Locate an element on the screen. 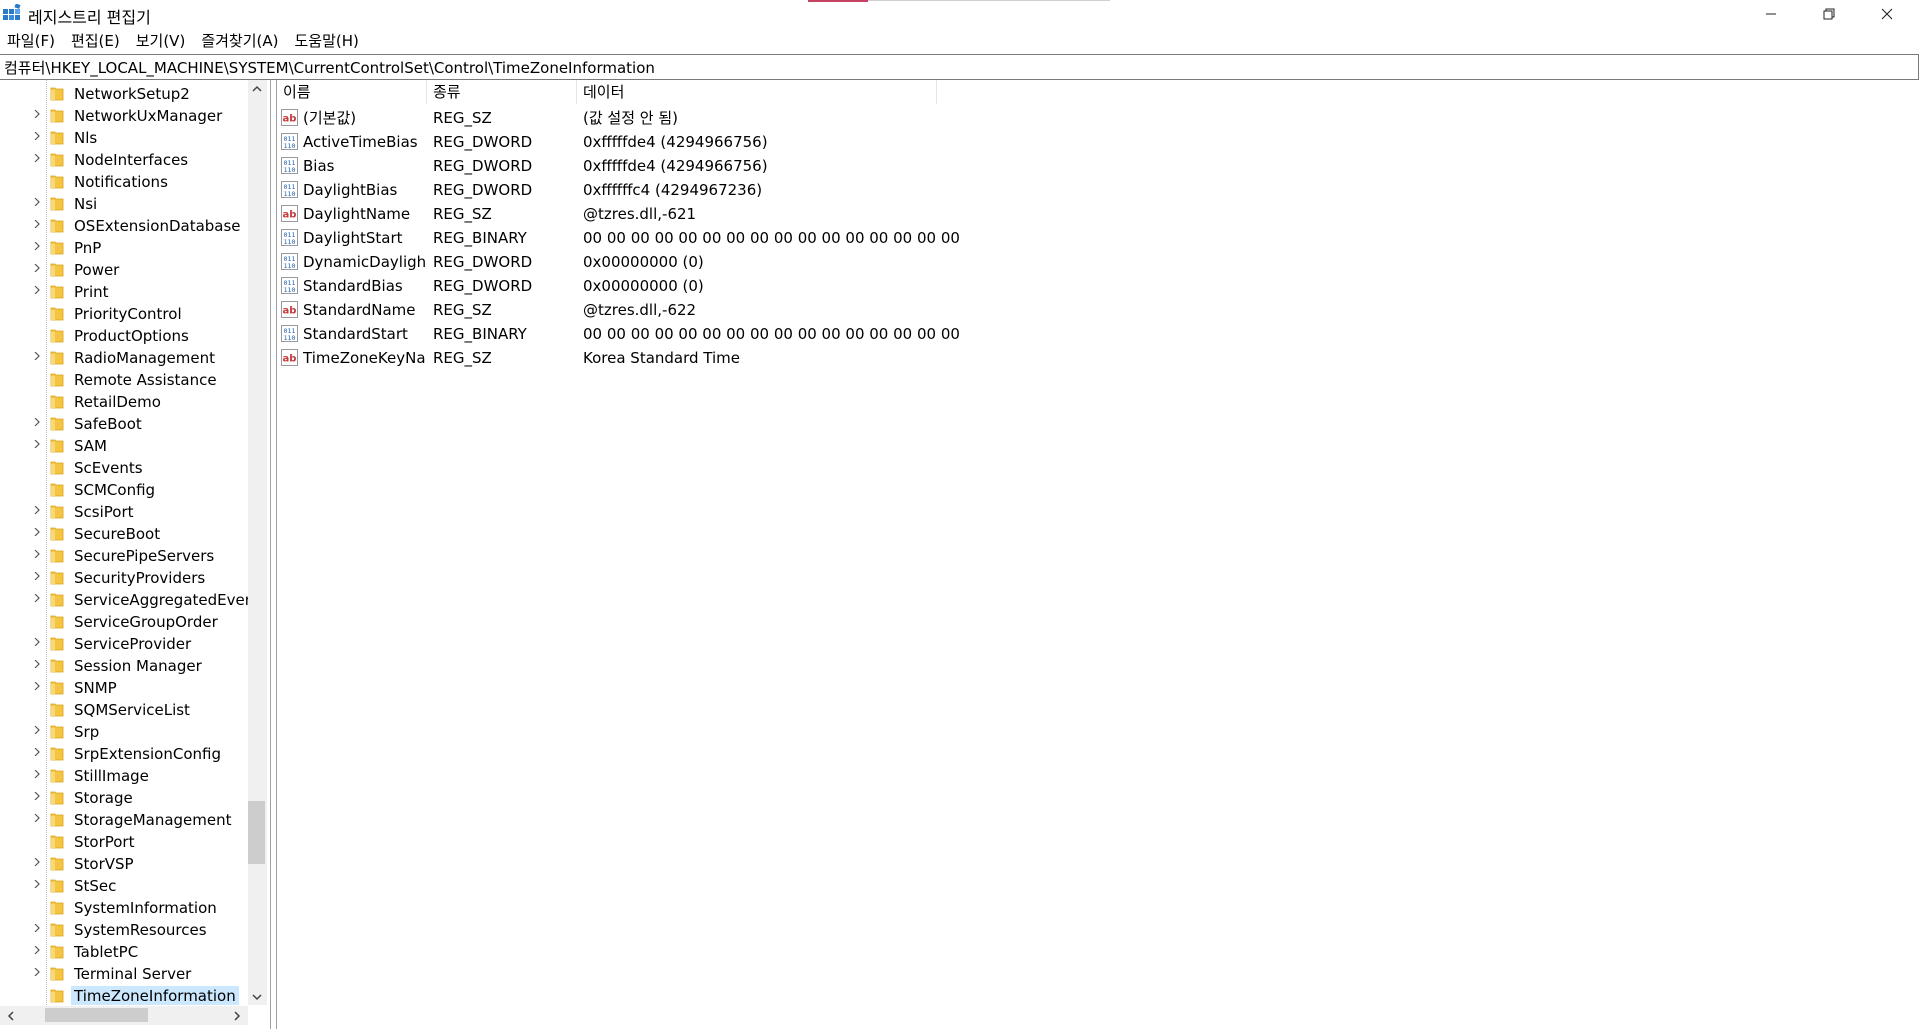  tree-horizontal-scrollbar is located at coordinates (124, 1015).